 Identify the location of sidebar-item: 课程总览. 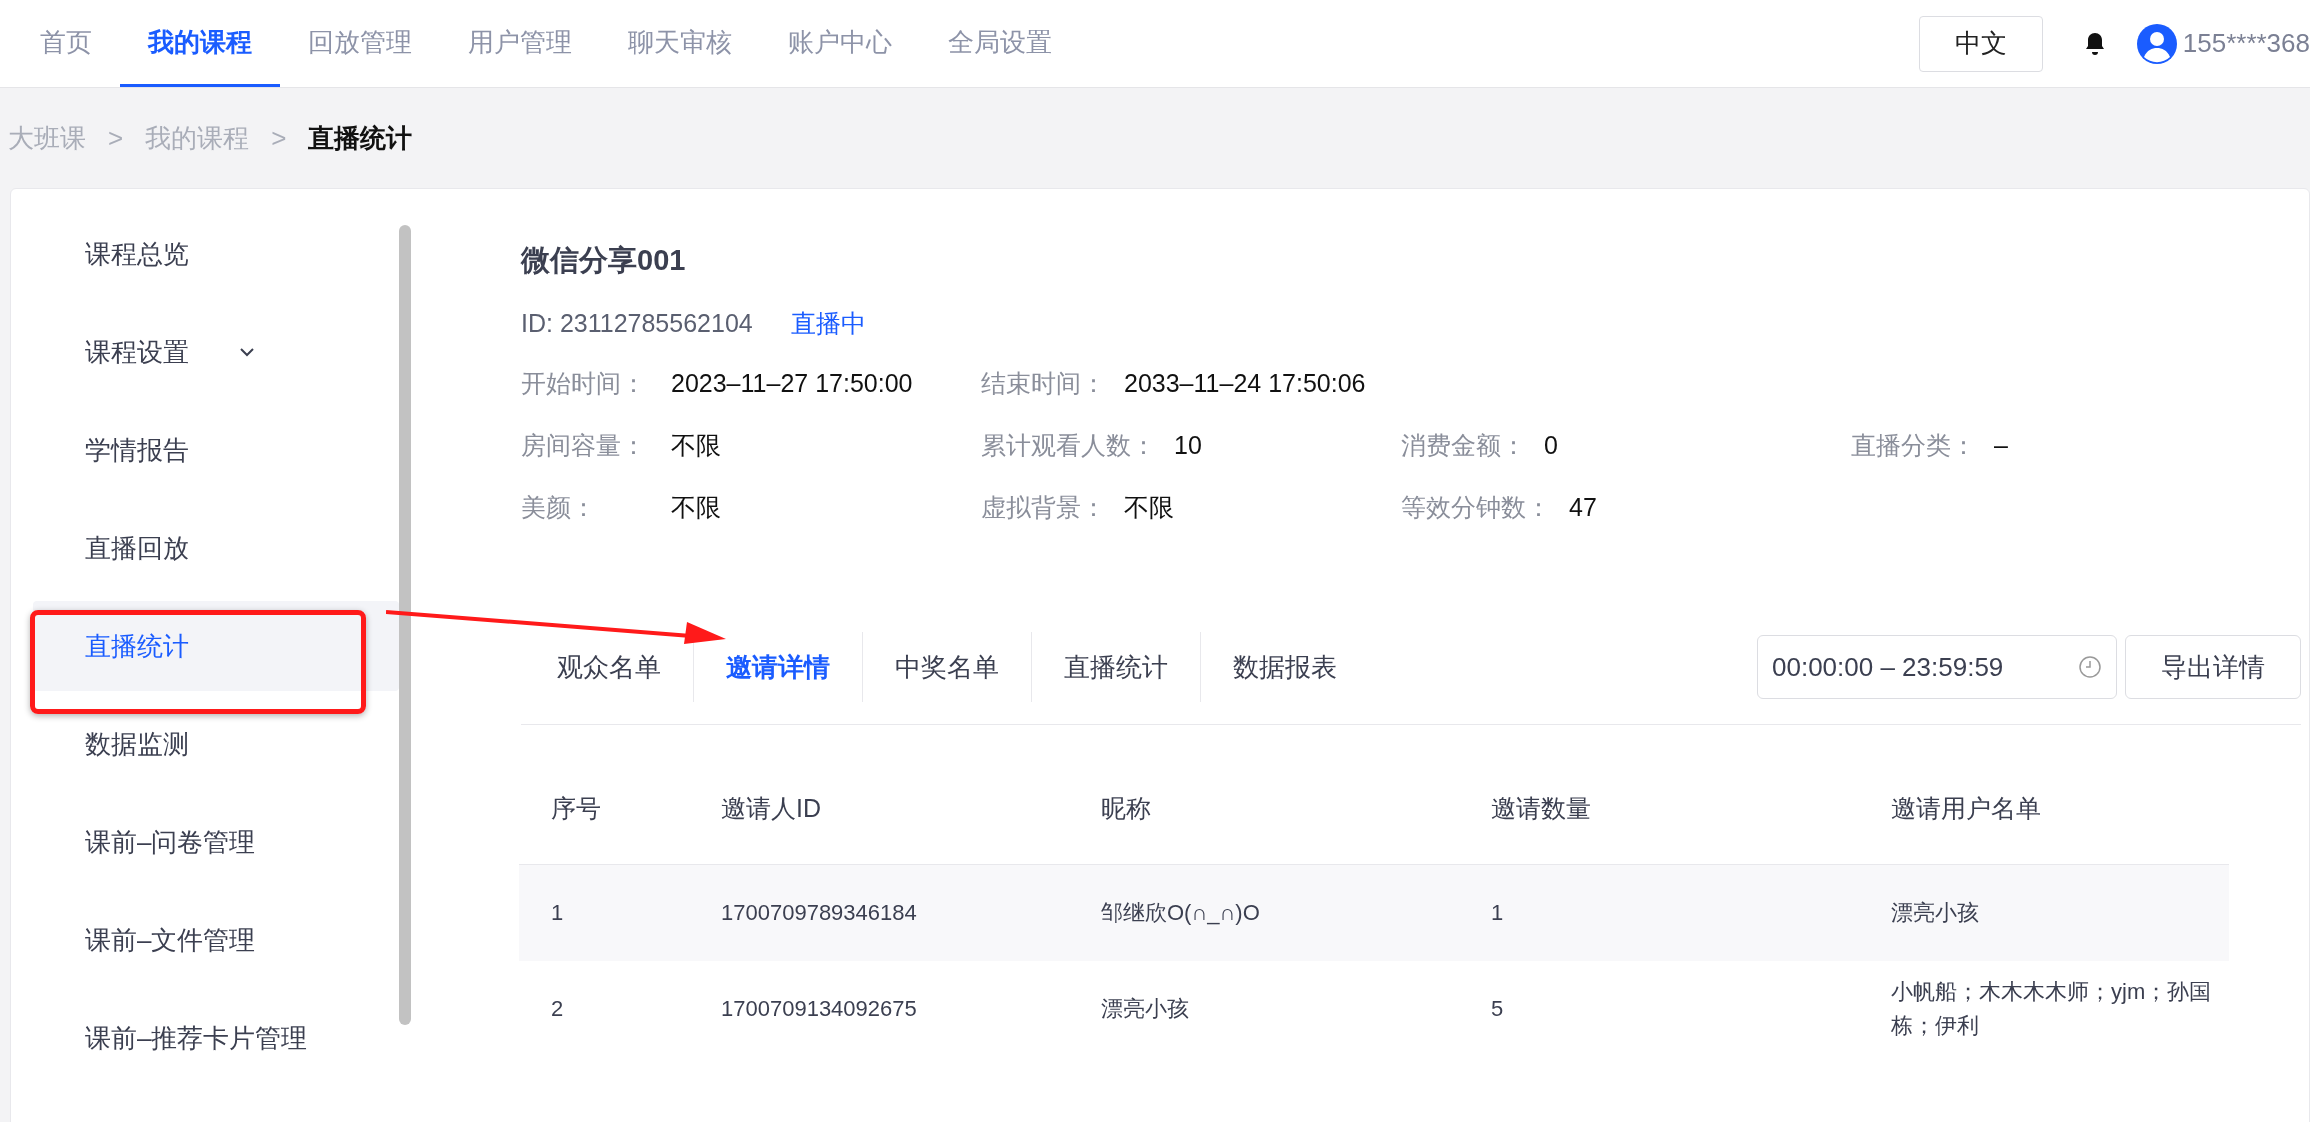
(216, 254).